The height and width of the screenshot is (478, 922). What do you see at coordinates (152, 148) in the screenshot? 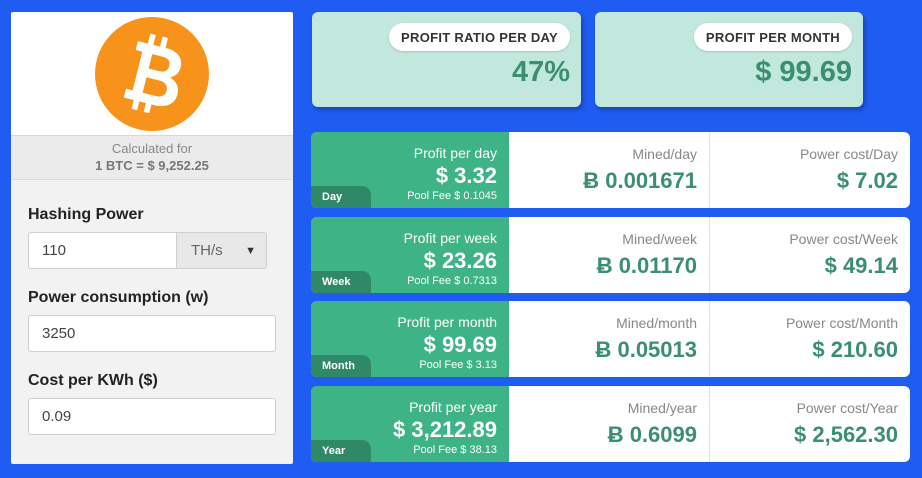
I see `calculated-for-label: Calculated for` at bounding box center [152, 148].